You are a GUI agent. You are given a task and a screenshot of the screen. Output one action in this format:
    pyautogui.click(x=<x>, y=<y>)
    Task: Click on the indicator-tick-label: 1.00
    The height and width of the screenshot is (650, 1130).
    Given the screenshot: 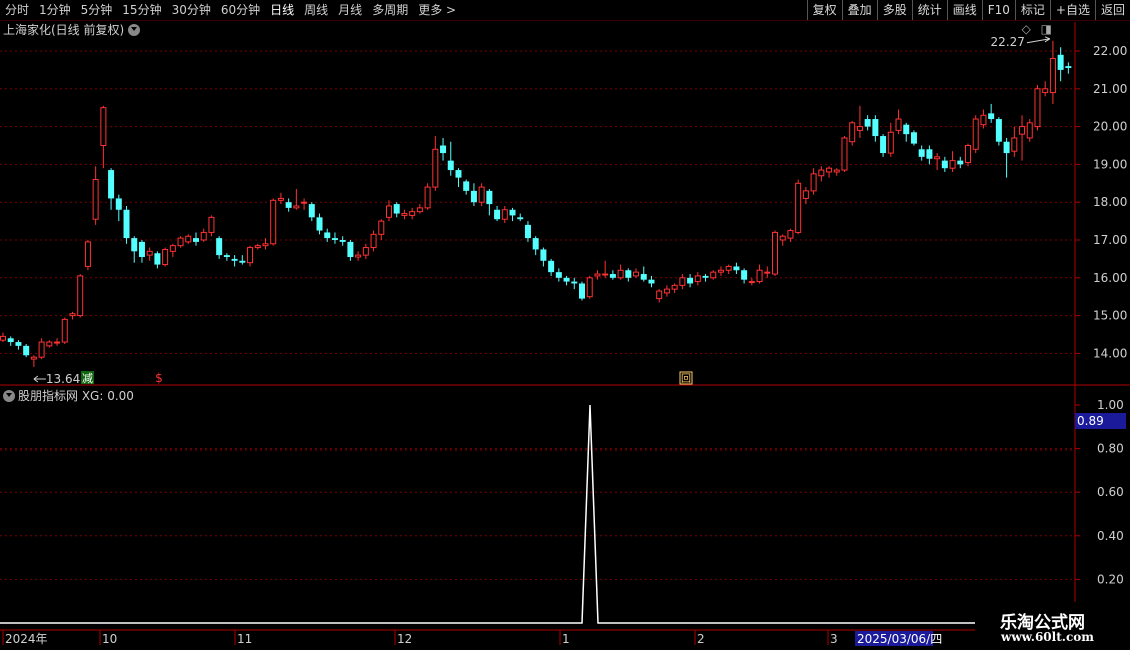 What is the action you would take?
    pyautogui.click(x=1110, y=405)
    